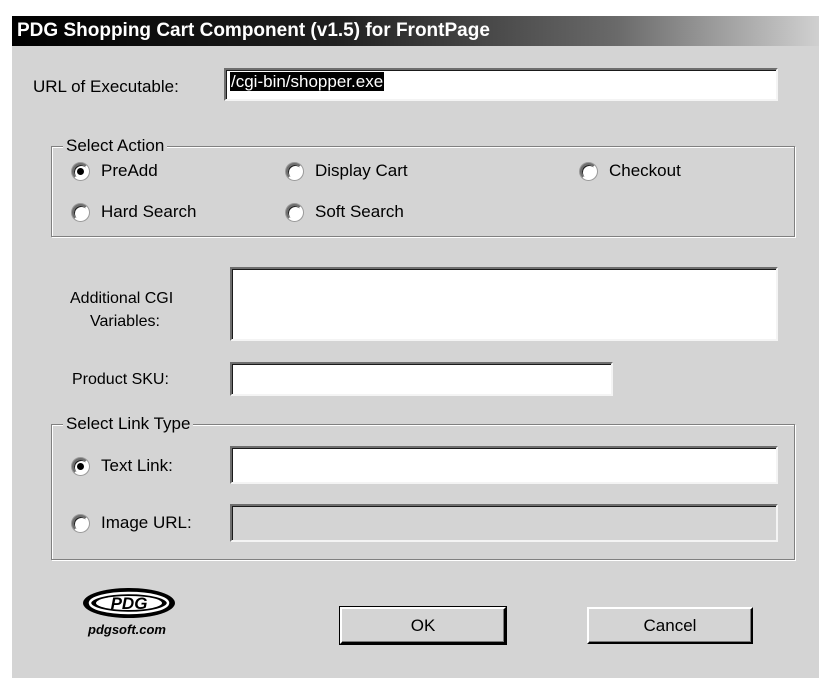 The image size is (819, 678). What do you see at coordinates (106, 86) in the screenshot?
I see `url-label: URL of Executable:` at bounding box center [106, 86].